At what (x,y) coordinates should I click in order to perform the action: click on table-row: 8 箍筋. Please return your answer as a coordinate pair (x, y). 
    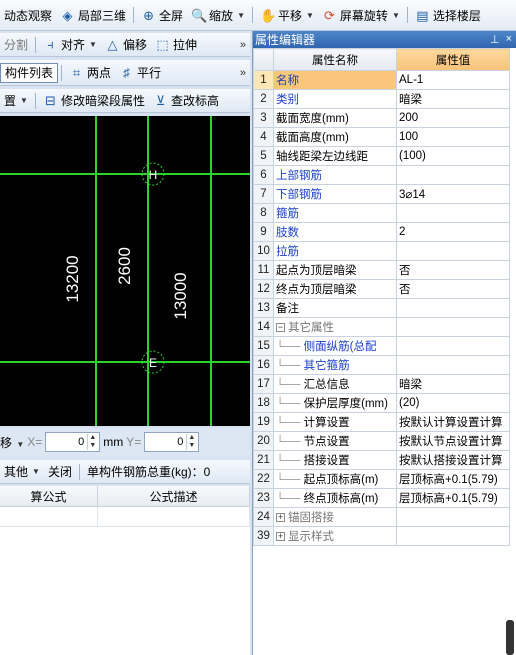
    Looking at the image, I should click on (381, 213).